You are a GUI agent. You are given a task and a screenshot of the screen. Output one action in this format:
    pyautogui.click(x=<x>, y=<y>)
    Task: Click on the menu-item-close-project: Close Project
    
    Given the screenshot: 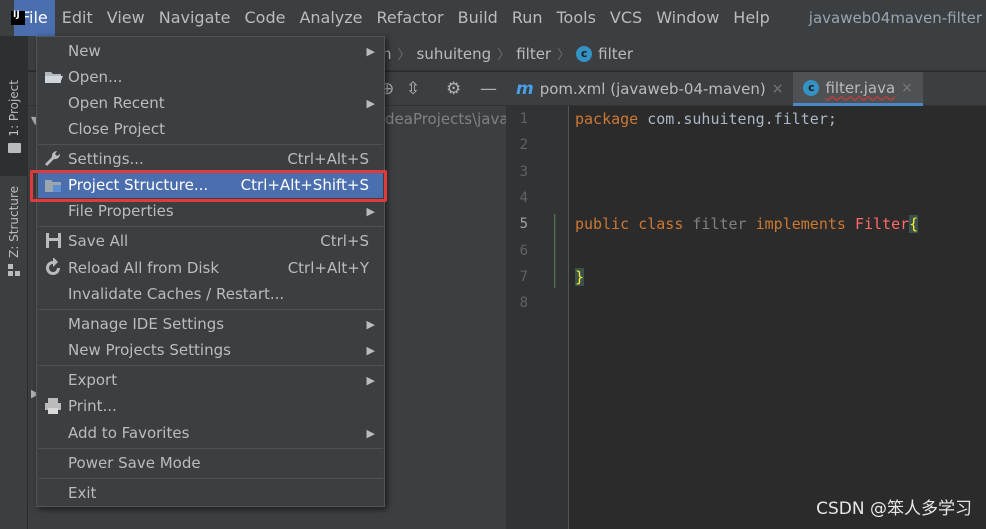 What is the action you would take?
    pyautogui.click(x=210, y=129)
    